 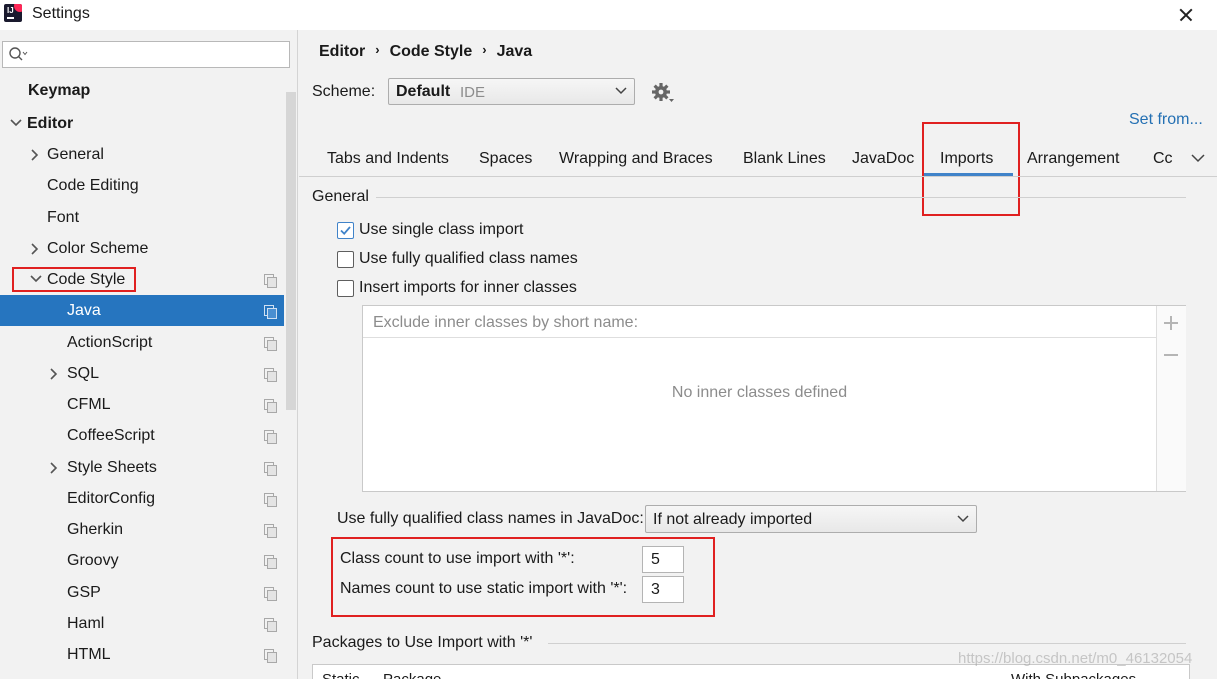 What do you see at coordinates (98, 248) in the screenshot?
I see `sidebar-item-label: Color Scheme` at bounding box center [98, 248].